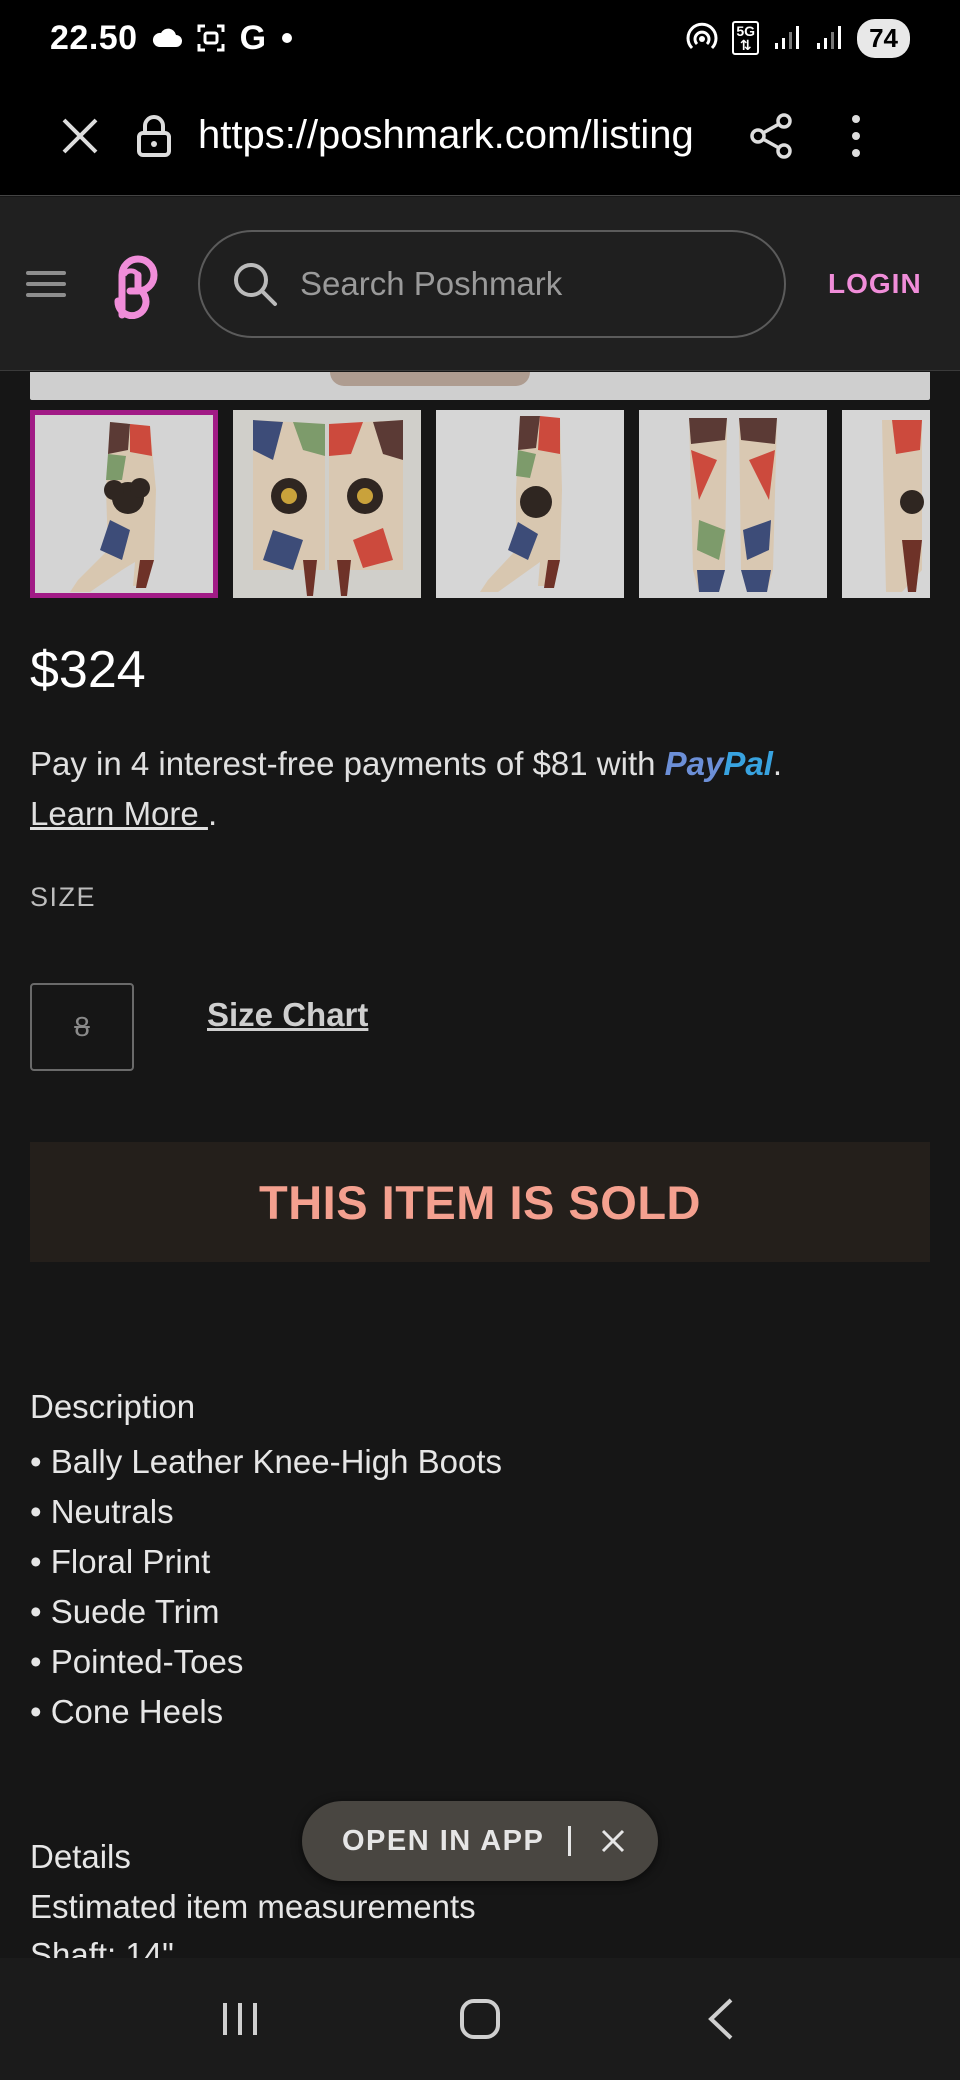 This screenshot has width=960, height=2080. I want to click on network-badge: 5G ⇅, so click(746, 38).